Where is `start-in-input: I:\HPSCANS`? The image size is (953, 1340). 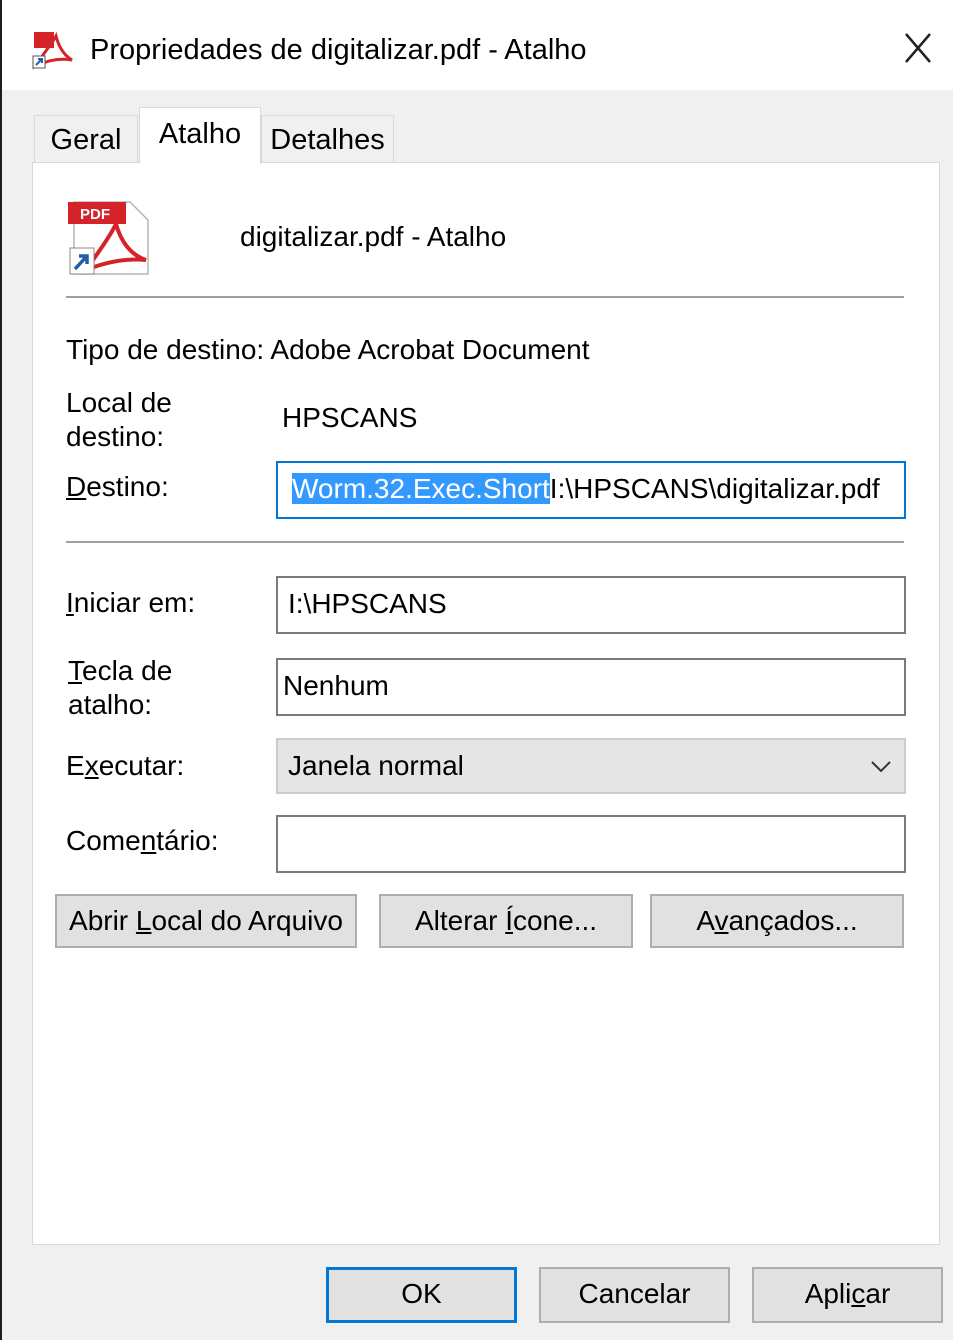 start-in-input: I:\HPSCANS is located at coordinates (591, 605).